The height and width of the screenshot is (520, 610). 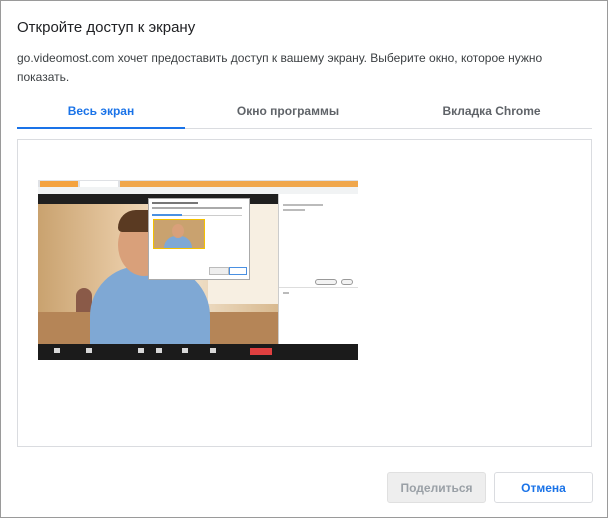 I want to click on dialog-title: Откройте доступ к экрану, so click(x=106, y=27).